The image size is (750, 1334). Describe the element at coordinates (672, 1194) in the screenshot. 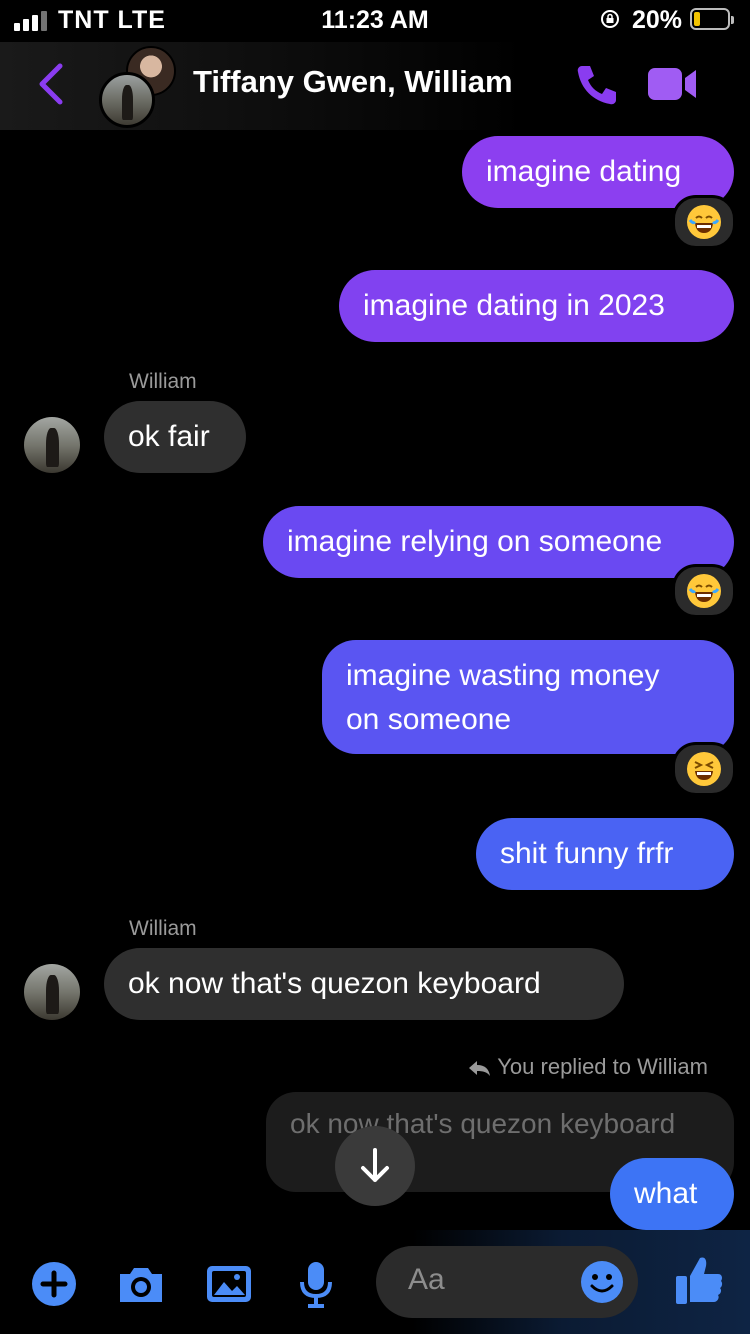

I see `message-bubble-outgoing: what` at that location.